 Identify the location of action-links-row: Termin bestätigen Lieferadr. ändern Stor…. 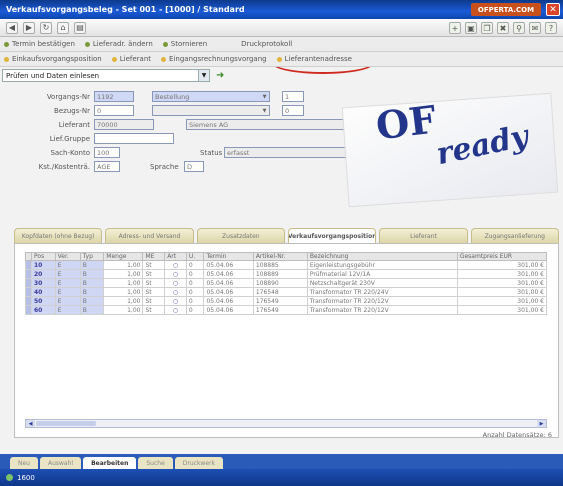
(281, 44).